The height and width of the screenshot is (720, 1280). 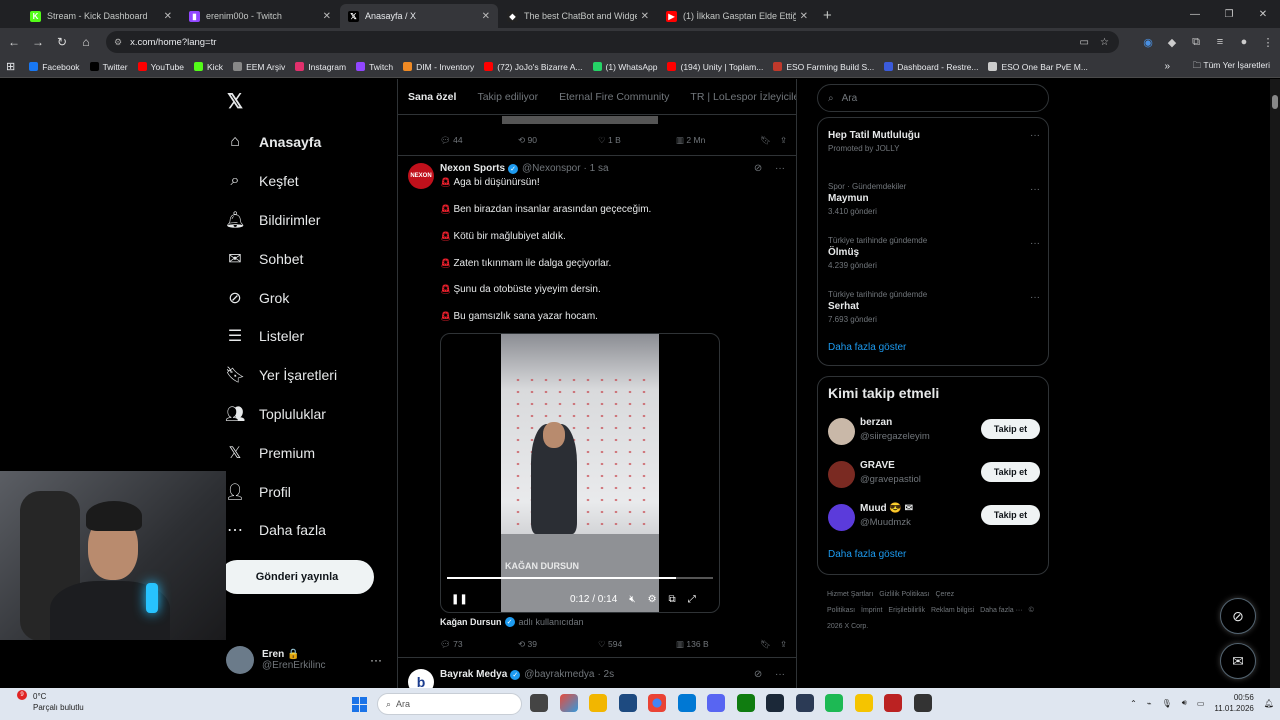 I want to click on footer-link: Hizmet Şartları, so click(x=850, y=594).